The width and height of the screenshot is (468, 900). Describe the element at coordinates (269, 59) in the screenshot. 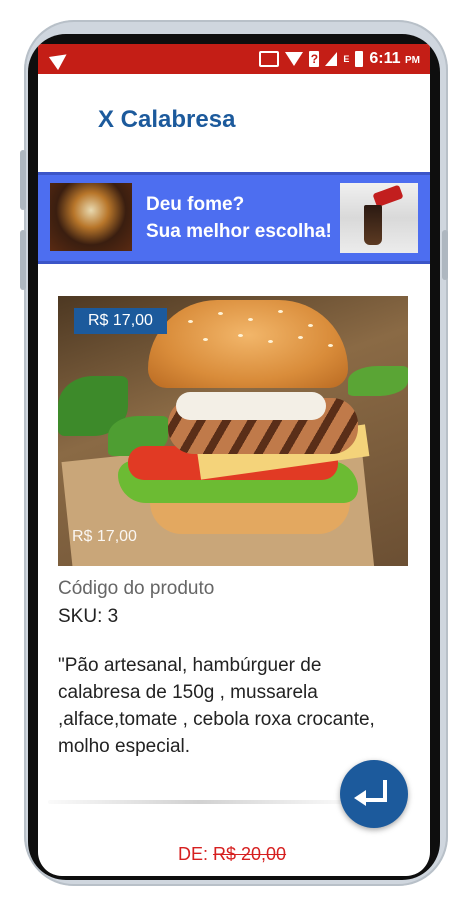

I see `cast-icon` at that location.